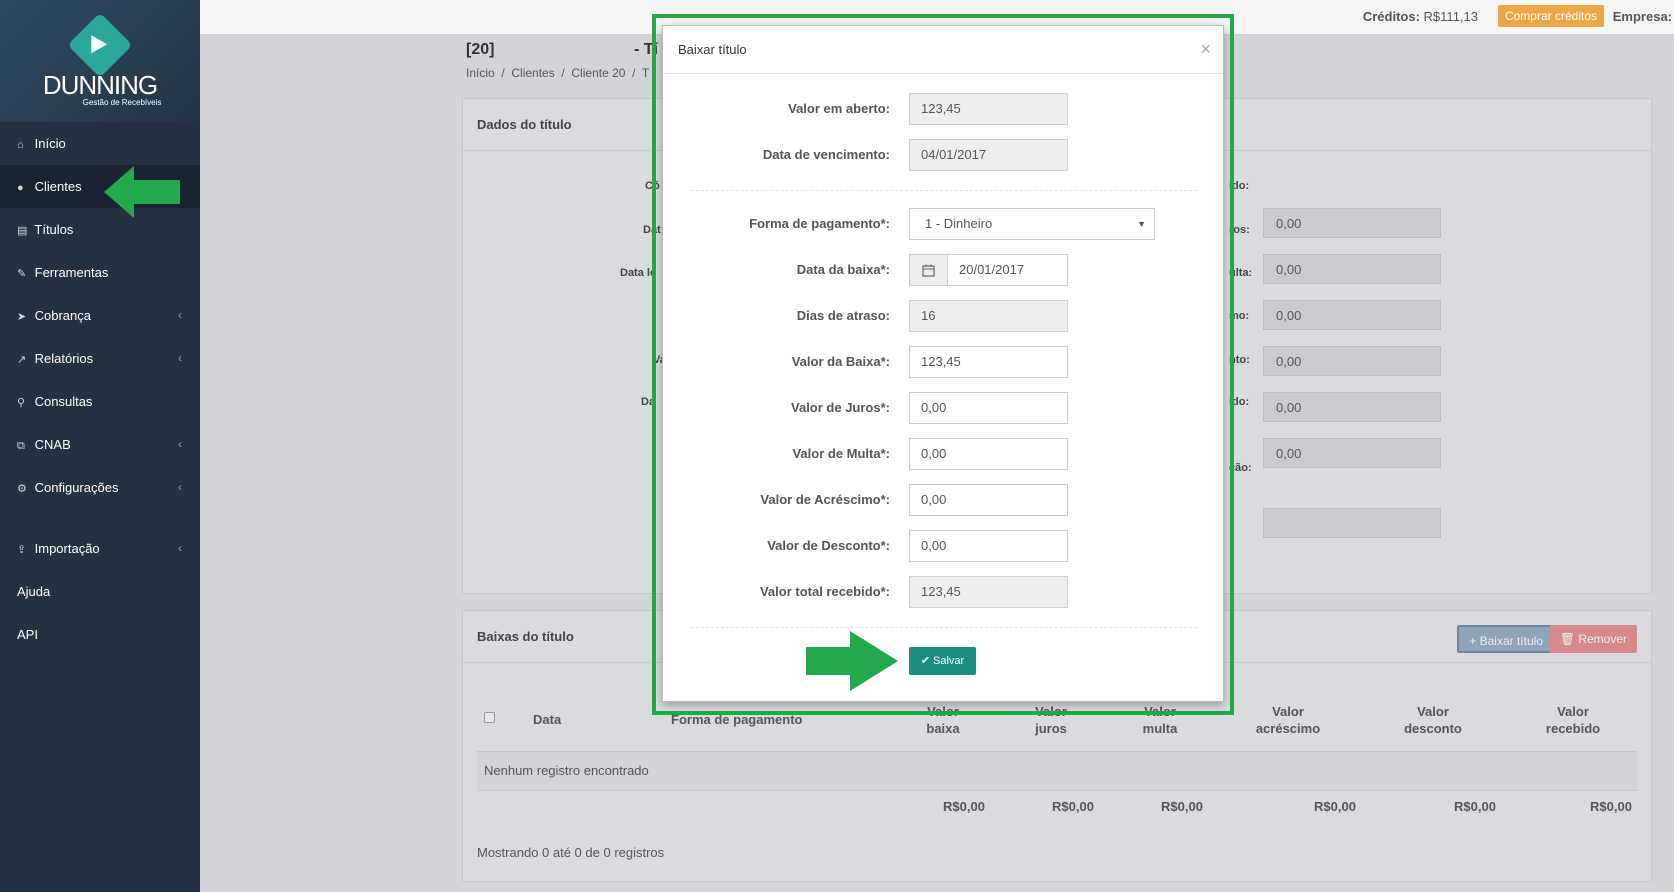  What do you see at coordinates (988, 109) in the screenshot?
I see `valor-aberto-field: 123,45` at bounding box center [988, 109].